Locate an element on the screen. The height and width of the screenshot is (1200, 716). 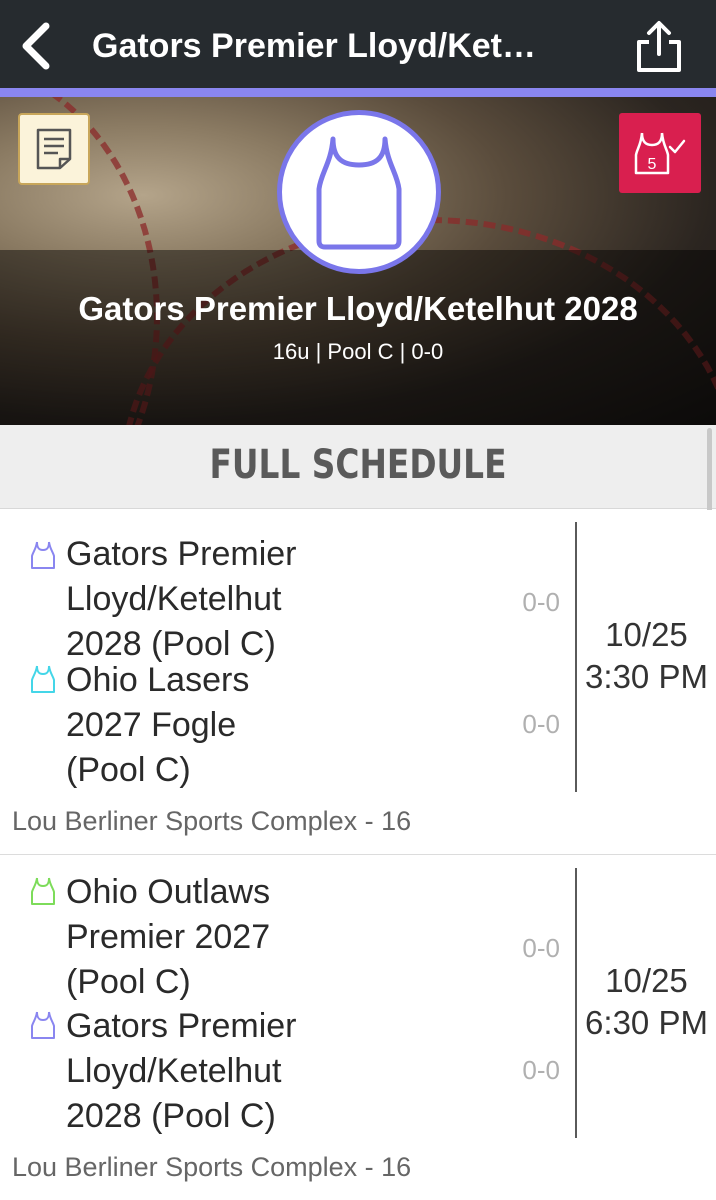
roster-button: 5 is located at coordinates (660, 153).